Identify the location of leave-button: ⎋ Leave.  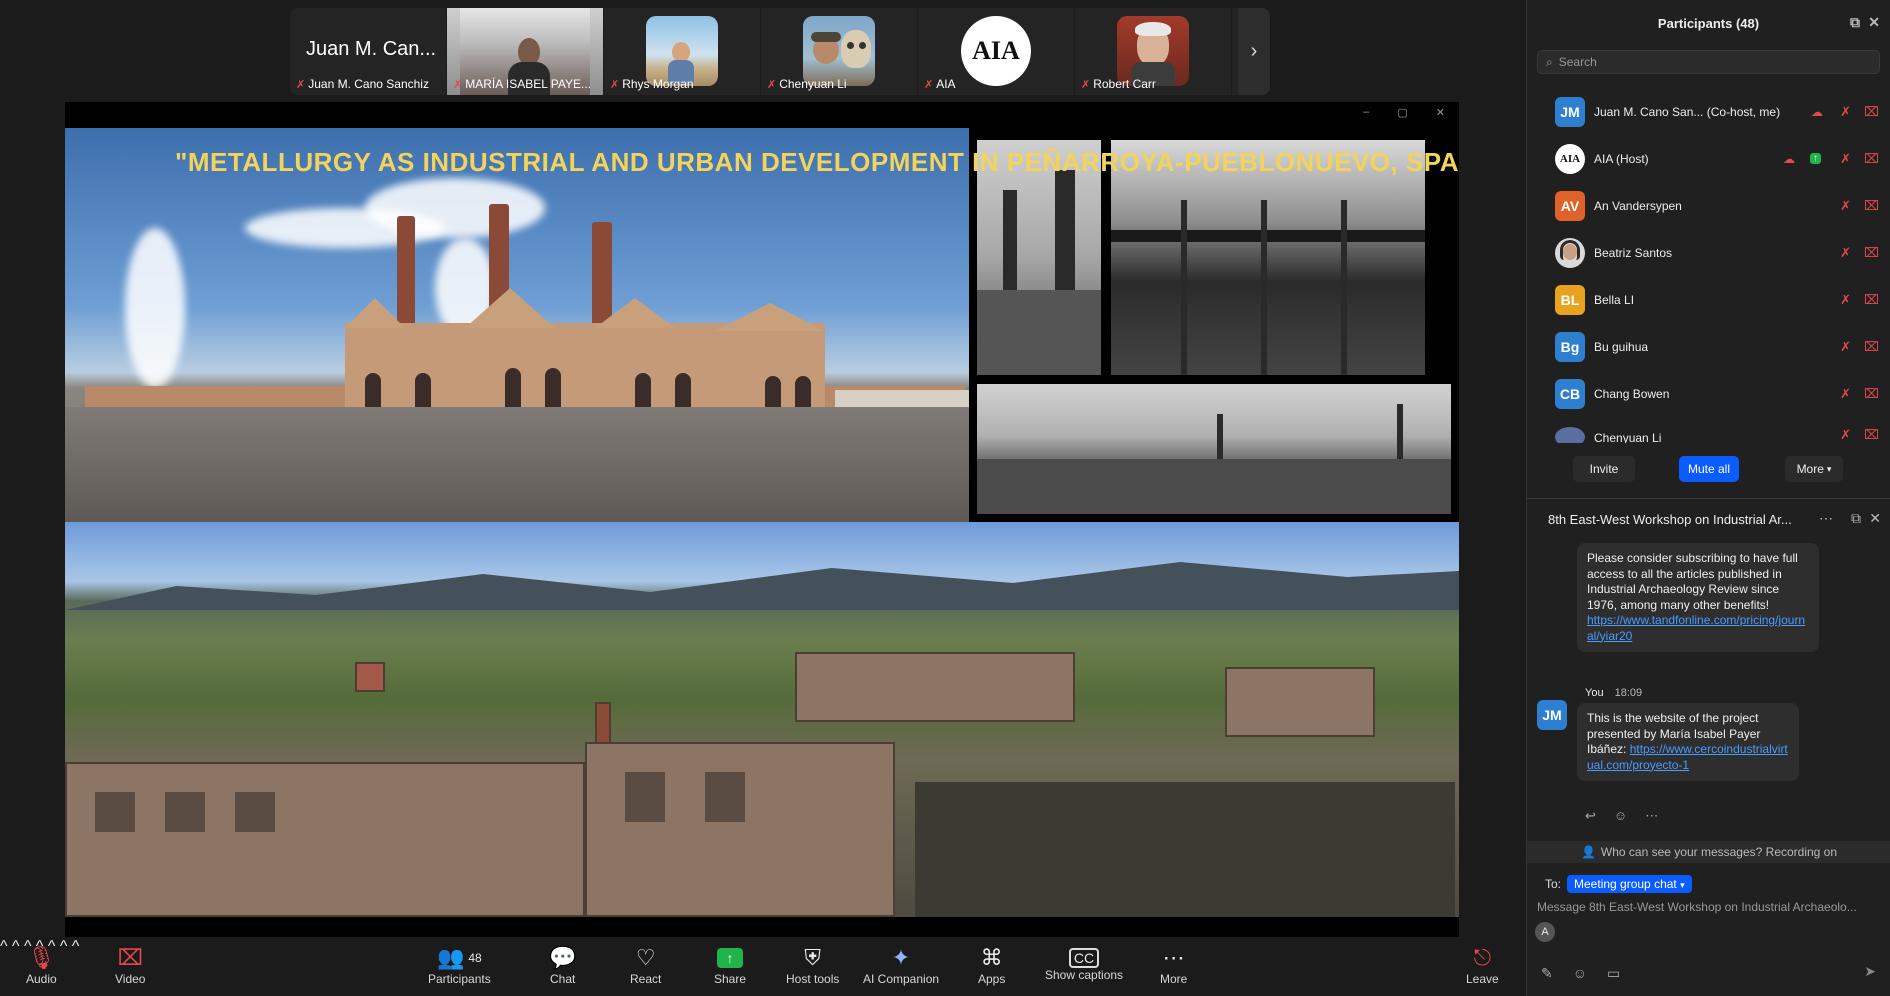
(1482, 965).